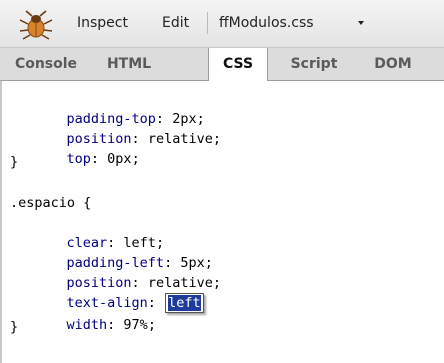 Image resolution: width=444 pixels, height=363 pixels. What do you see at coordinates (95, 314) in the screenshot?
I see `css-declaration: width: 97%;` at bounding box center [95, 314].